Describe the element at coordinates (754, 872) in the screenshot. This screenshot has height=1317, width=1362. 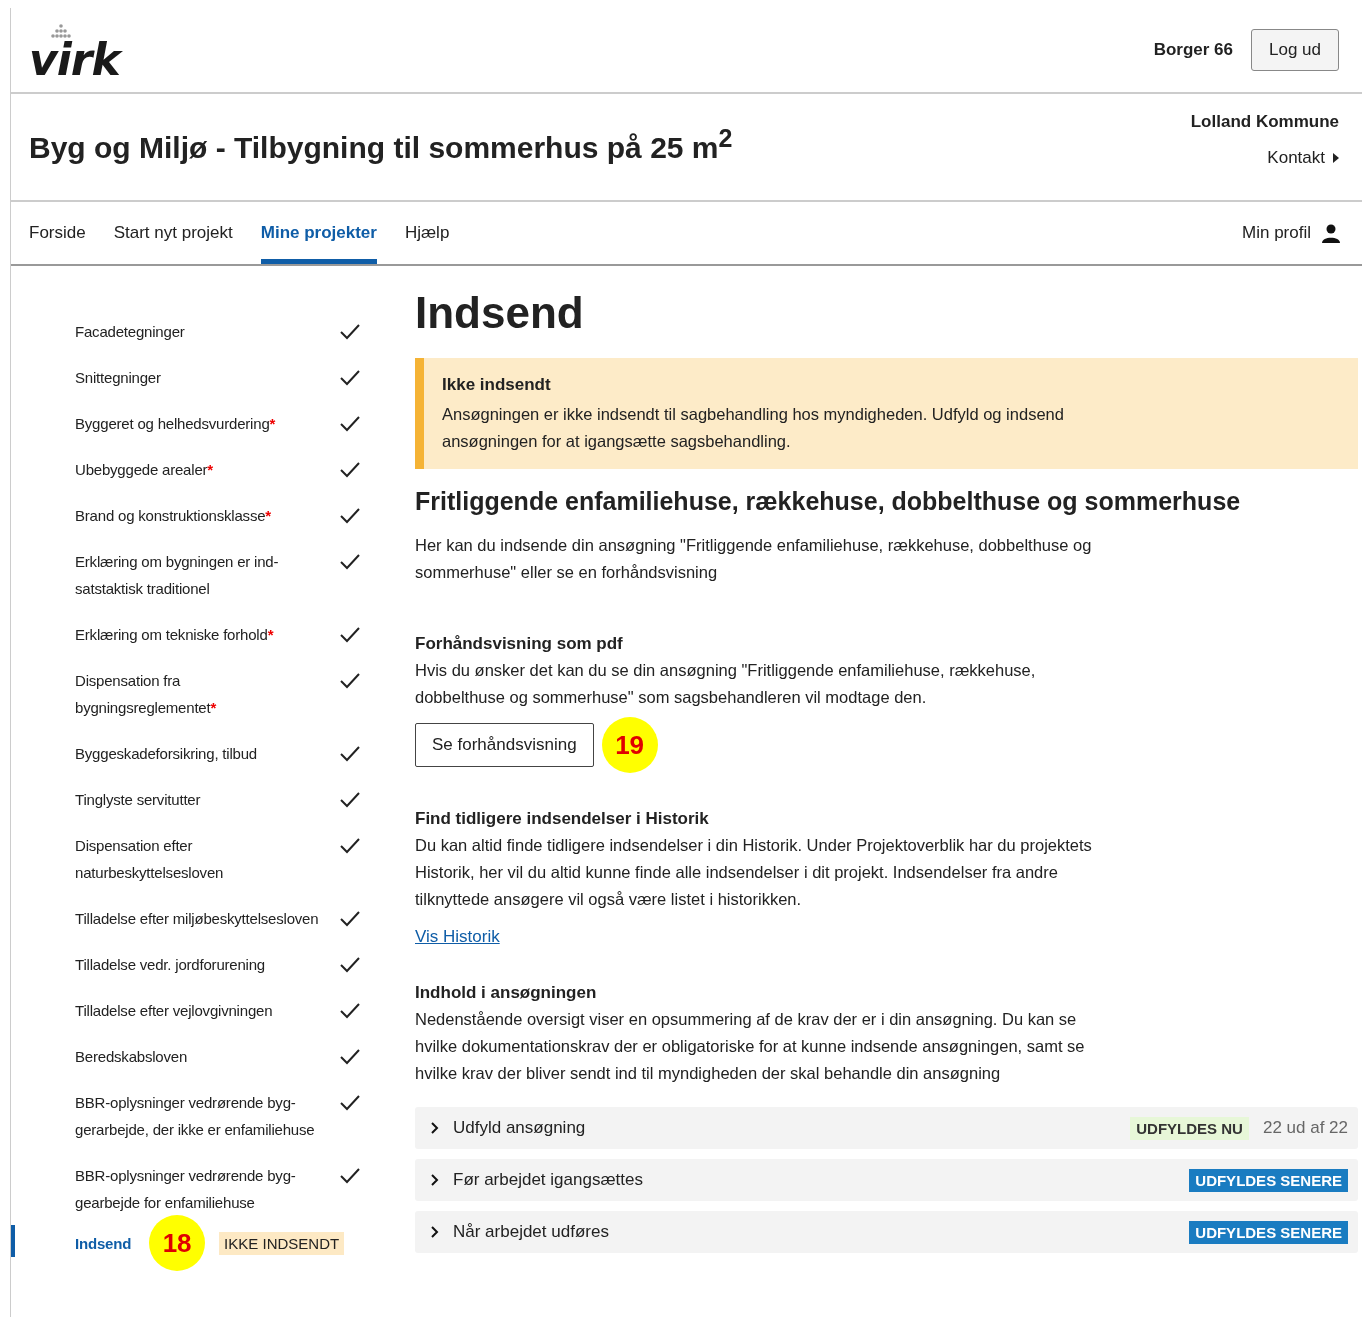
I see `history-text: Du kan altid finde tidligere indsendelser i din Historik. Under Projektoverblik har du projektets Historik, her vil du altid kunne finde alle indsendelser i dit projekt. Indsendelser fra andre tilknyttede ansøgere vil også være listet i historikken.` at that location.